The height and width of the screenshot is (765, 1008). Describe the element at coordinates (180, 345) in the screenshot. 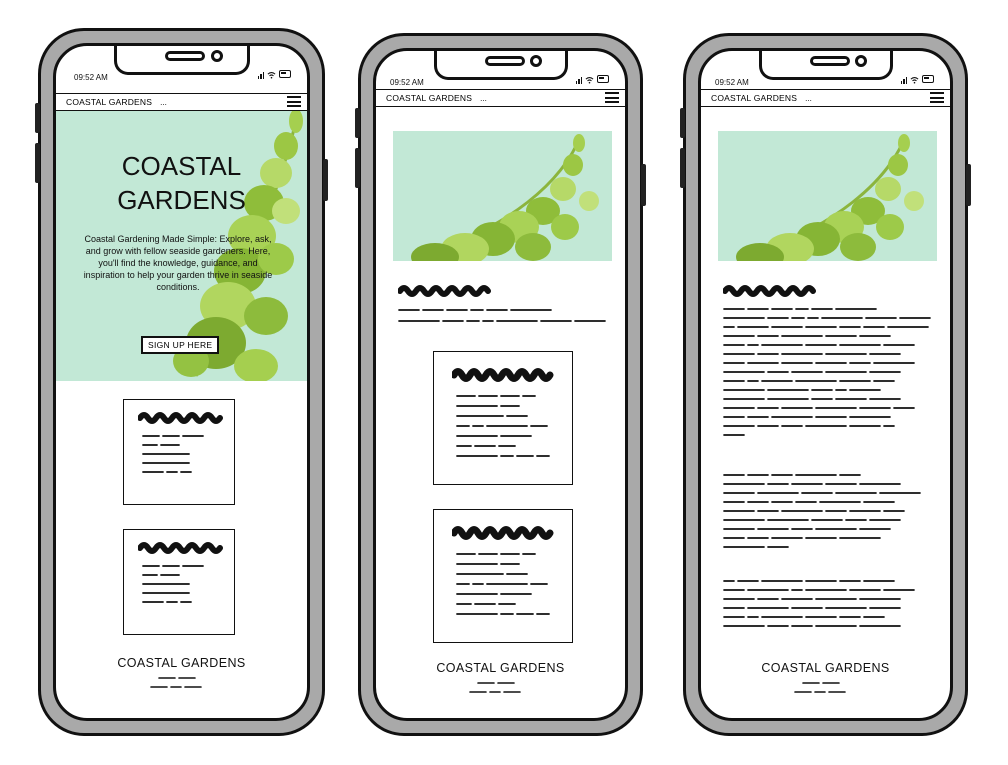

I see `signup-button: SIGN UP HERE` at that location.